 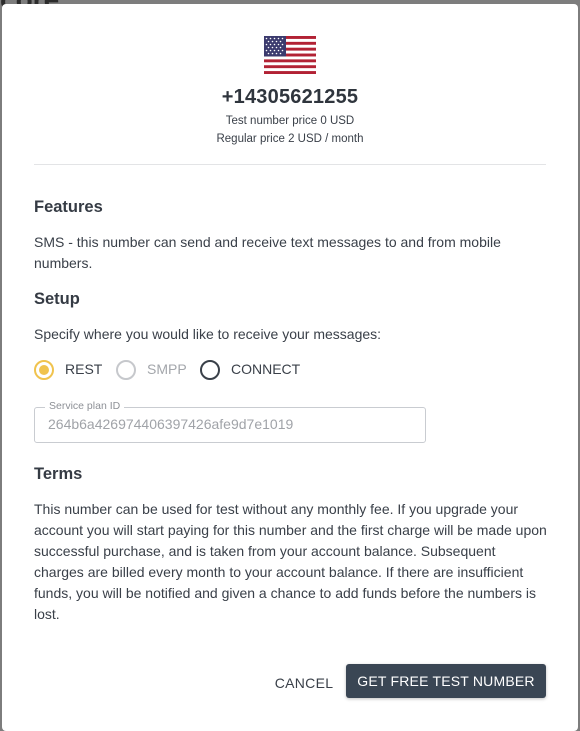 What do you see at coordinates (304, 683) in the screenshot?
I see `cancel-button: CANCEL` at bounding box center [304, 683].